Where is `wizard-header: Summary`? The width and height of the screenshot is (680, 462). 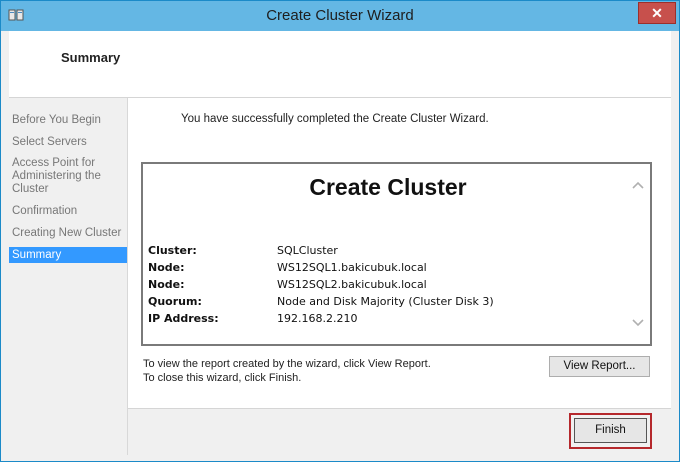 wizard-header: Summary is located at coordinates (340, 64).